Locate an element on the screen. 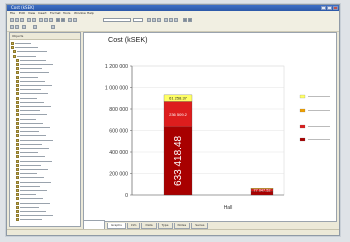 This screenshot has height=242, width=350. new-icon is located at coordinates (12, 20).